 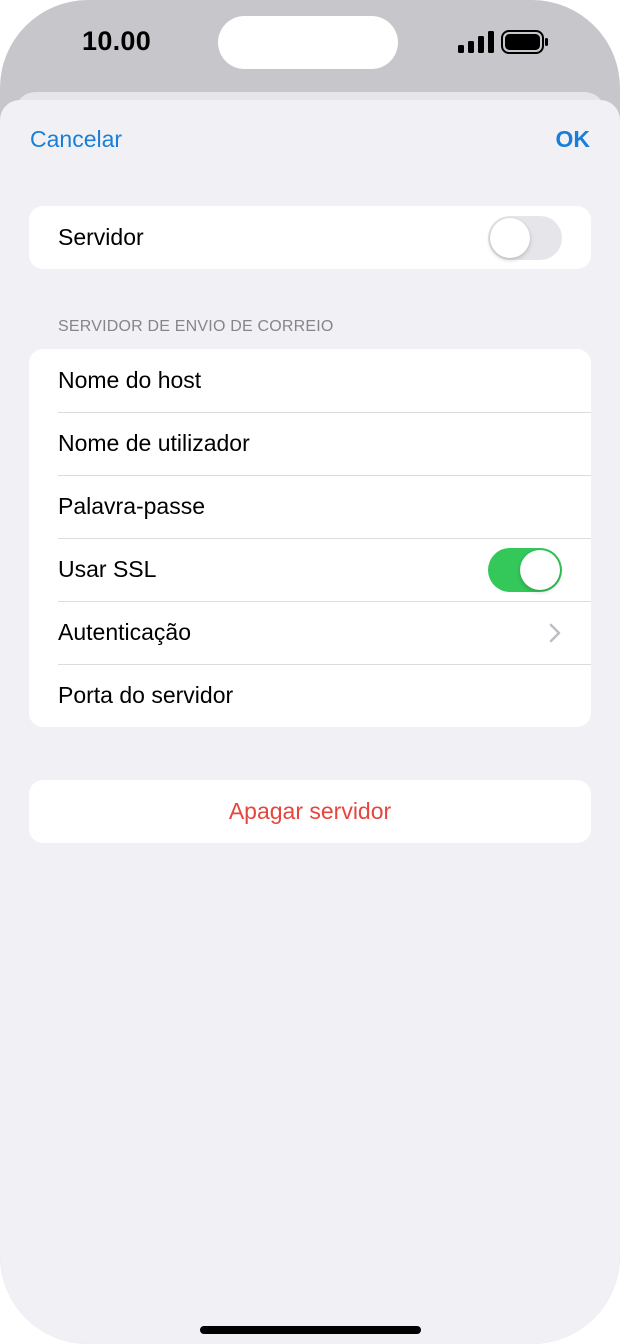 What do you see at coordinates (132, 506) in the screenshot?
I see `password-label: Palavra-passe` at bounding box center [132, 506].